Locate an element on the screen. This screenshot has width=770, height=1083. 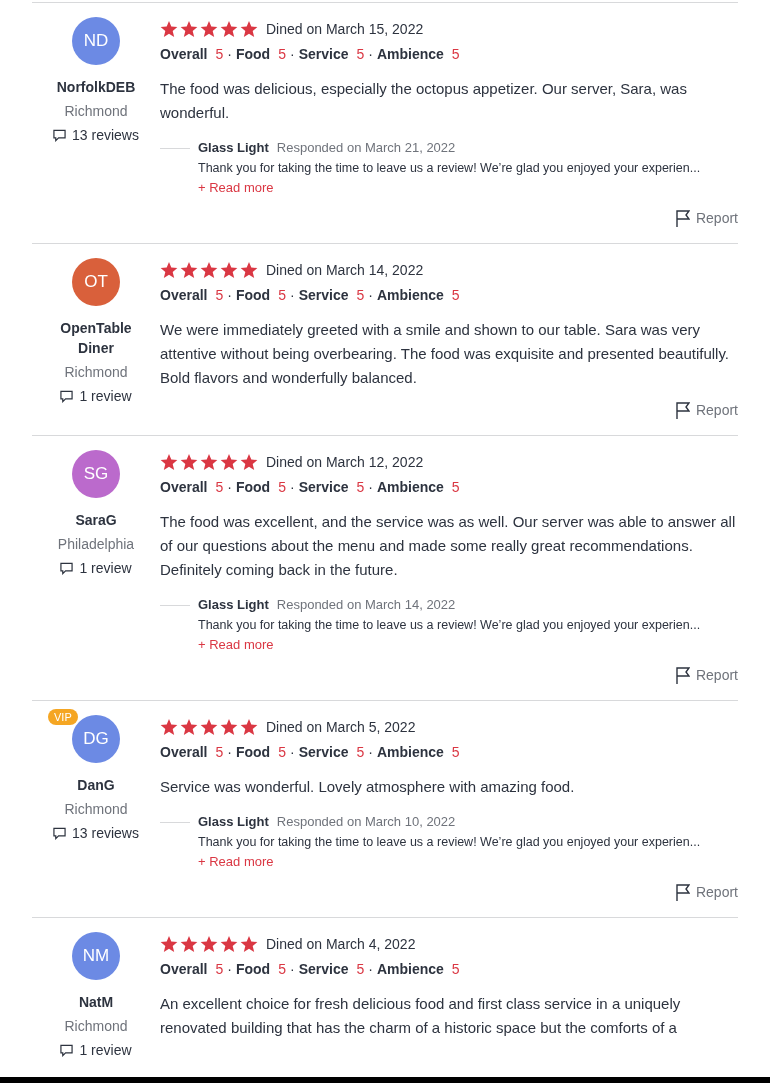
avatar-initials: ND is located at coordinates (96, 41).